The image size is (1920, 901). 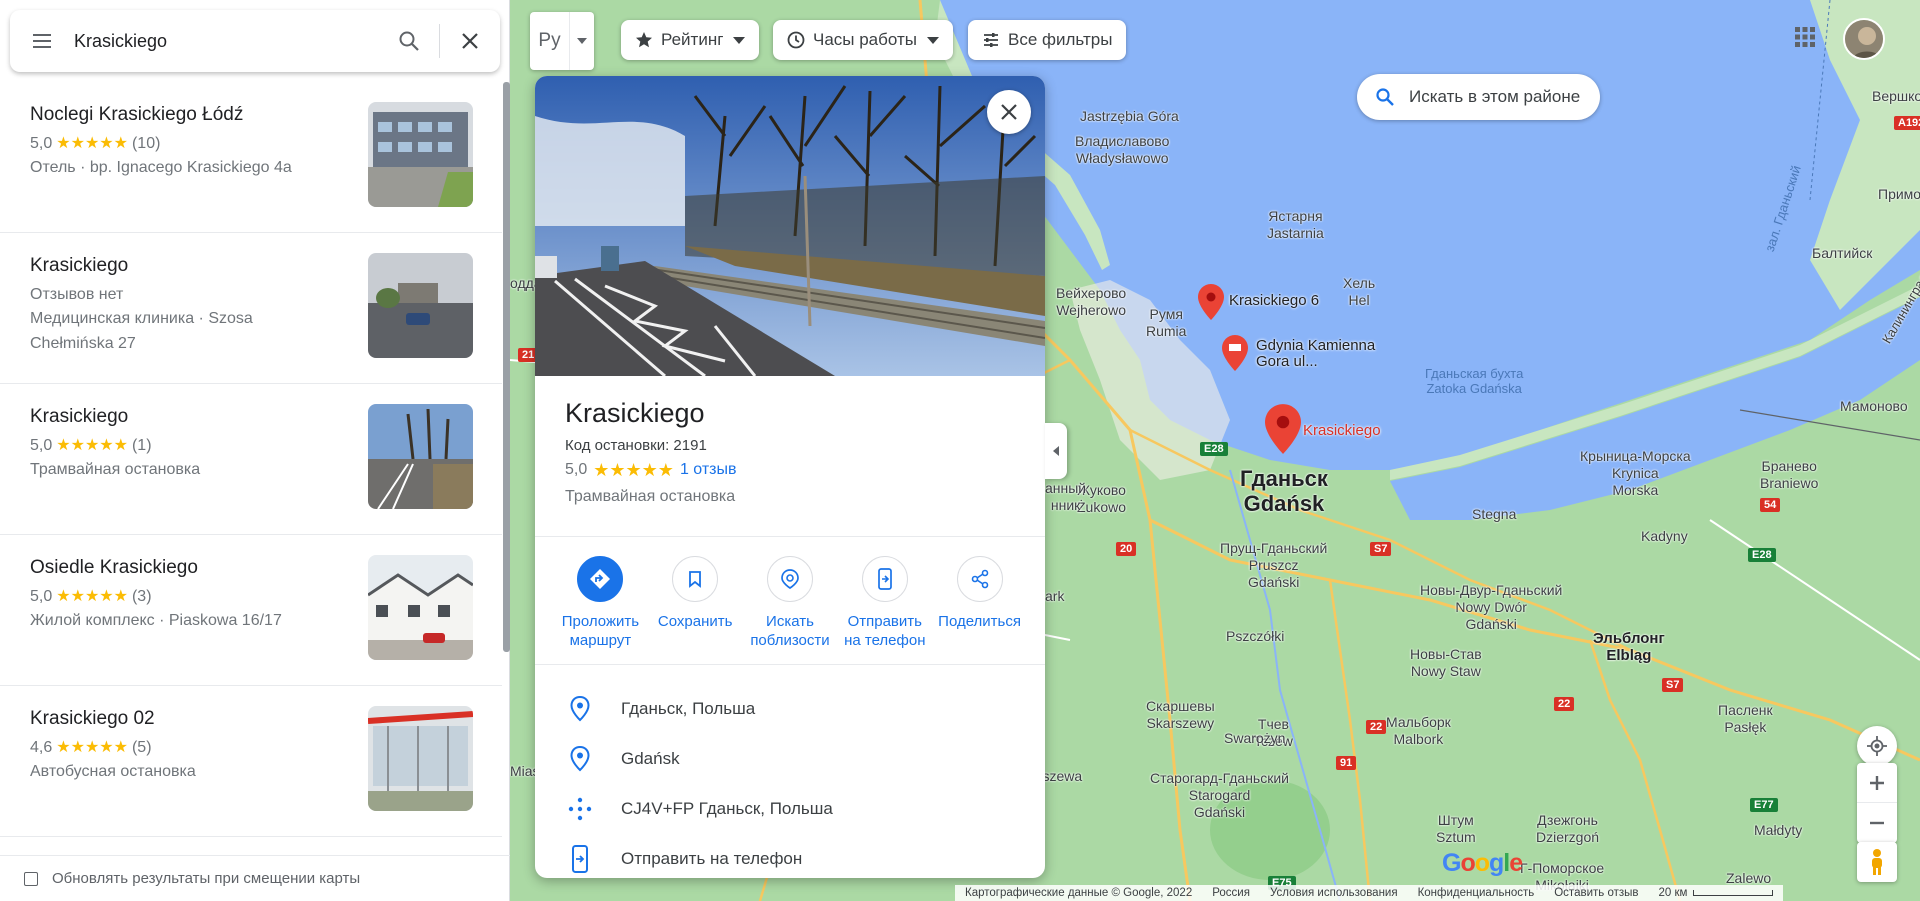 What do you see at coordinates (1231, 893) in the screenshot?
I see `country-link: Россия` at bounding box center [1231, 893].